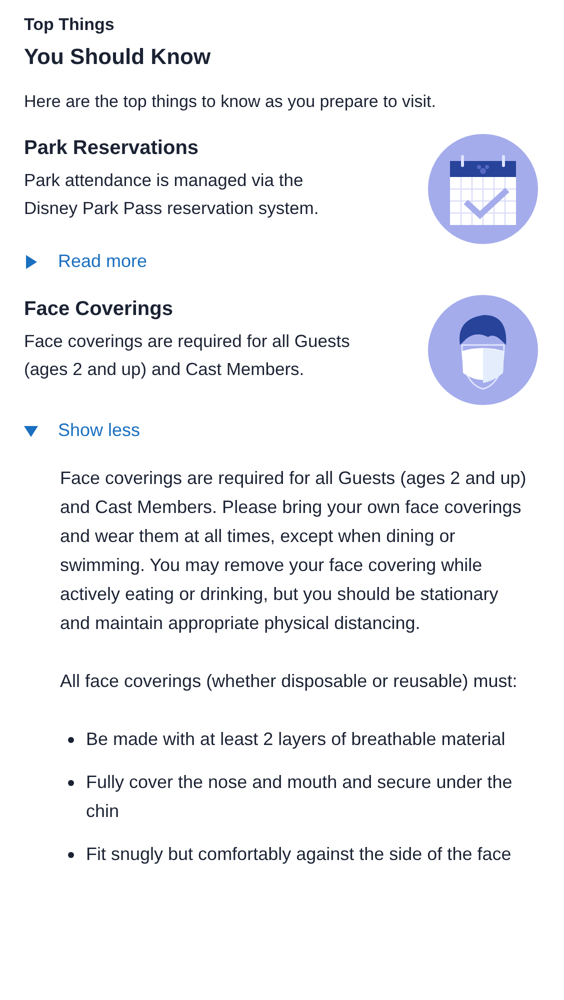  I want to click on section-heading: Face Coverings, so click(99, 309).